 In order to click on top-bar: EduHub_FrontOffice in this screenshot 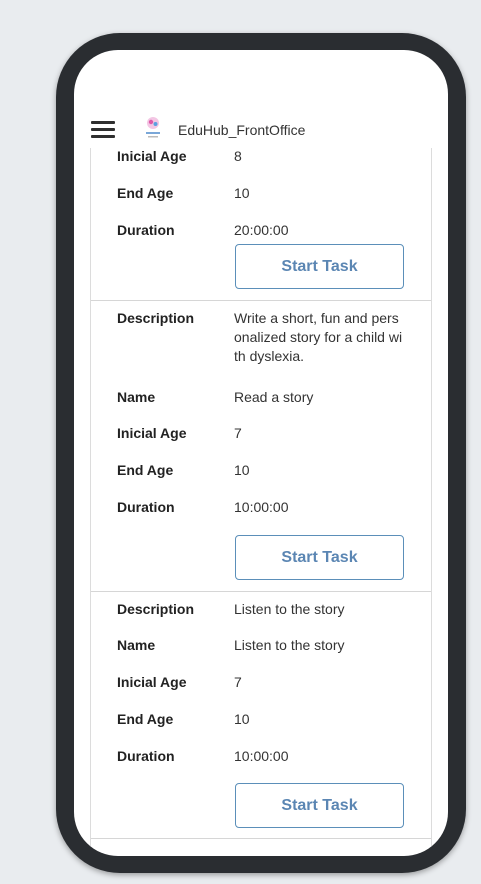, I will do `click(261, 127)`.